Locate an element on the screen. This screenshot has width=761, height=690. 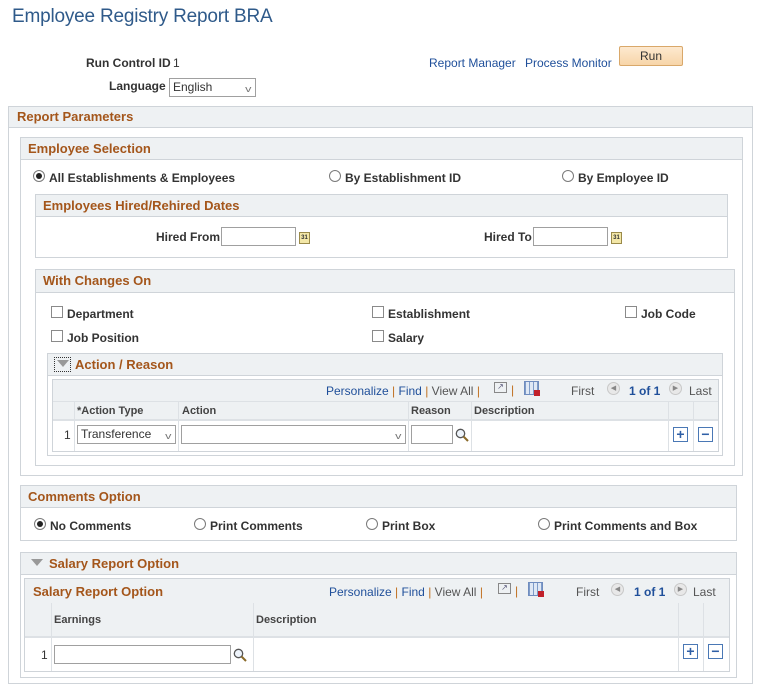
salary-checkbox is located at coordinates (378, 336).